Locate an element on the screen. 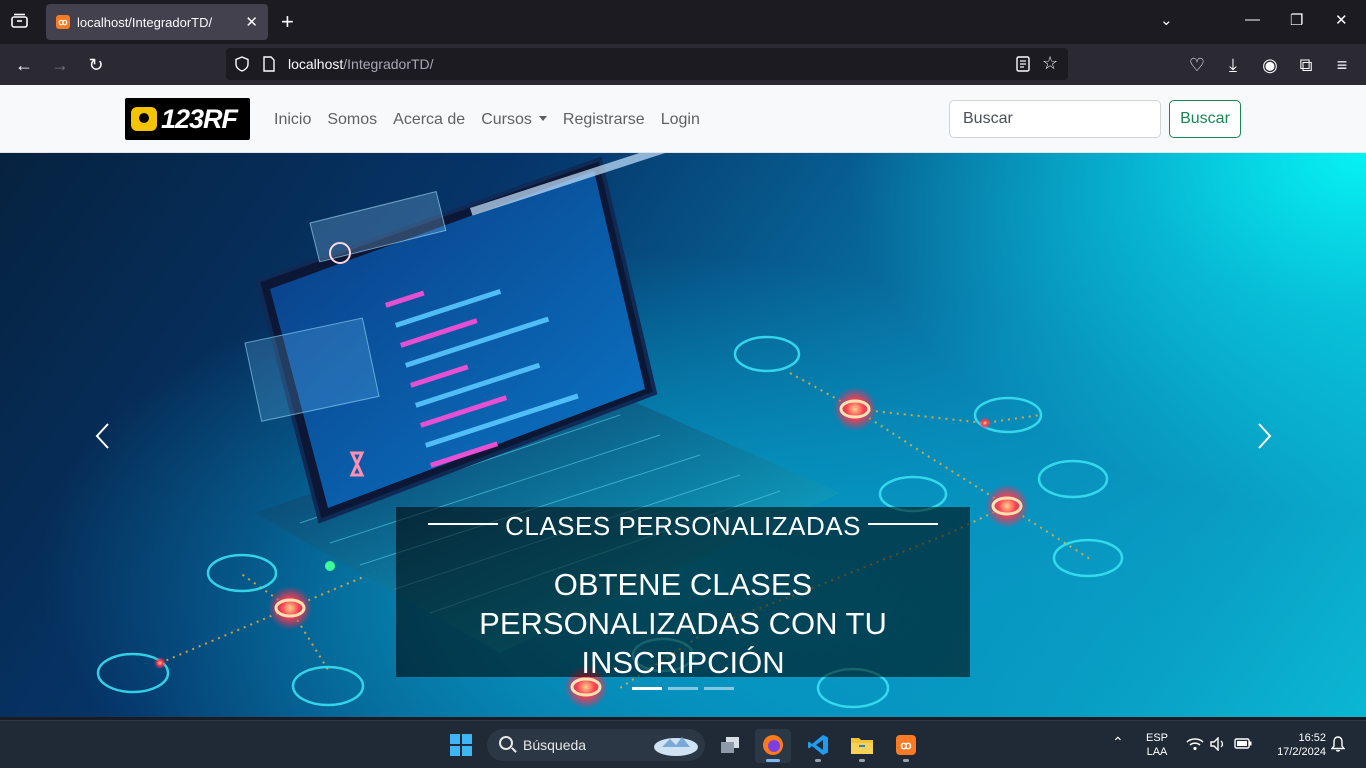 The width and height of the screenshot is (1366, 768). folder-icon is located at coordinates (862, 746).